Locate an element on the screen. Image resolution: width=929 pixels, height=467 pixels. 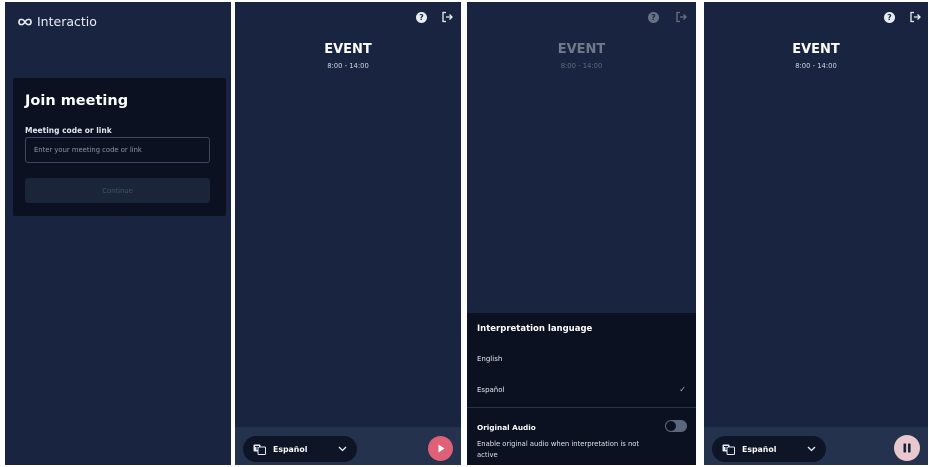
continue-button: Continue is located at coordinates (117, 190).